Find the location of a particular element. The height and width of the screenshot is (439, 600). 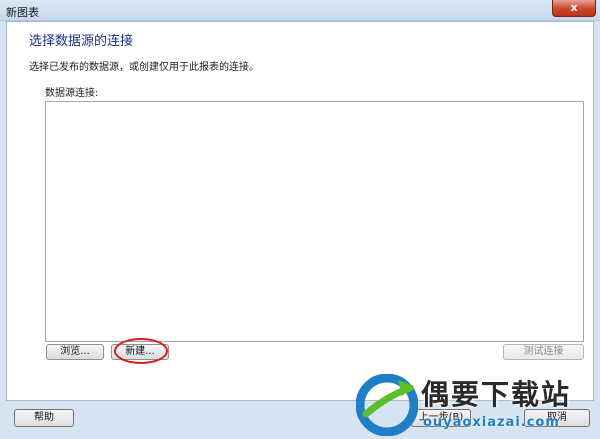

title-bar: 新图表 x is located at coordinates (300, 10).